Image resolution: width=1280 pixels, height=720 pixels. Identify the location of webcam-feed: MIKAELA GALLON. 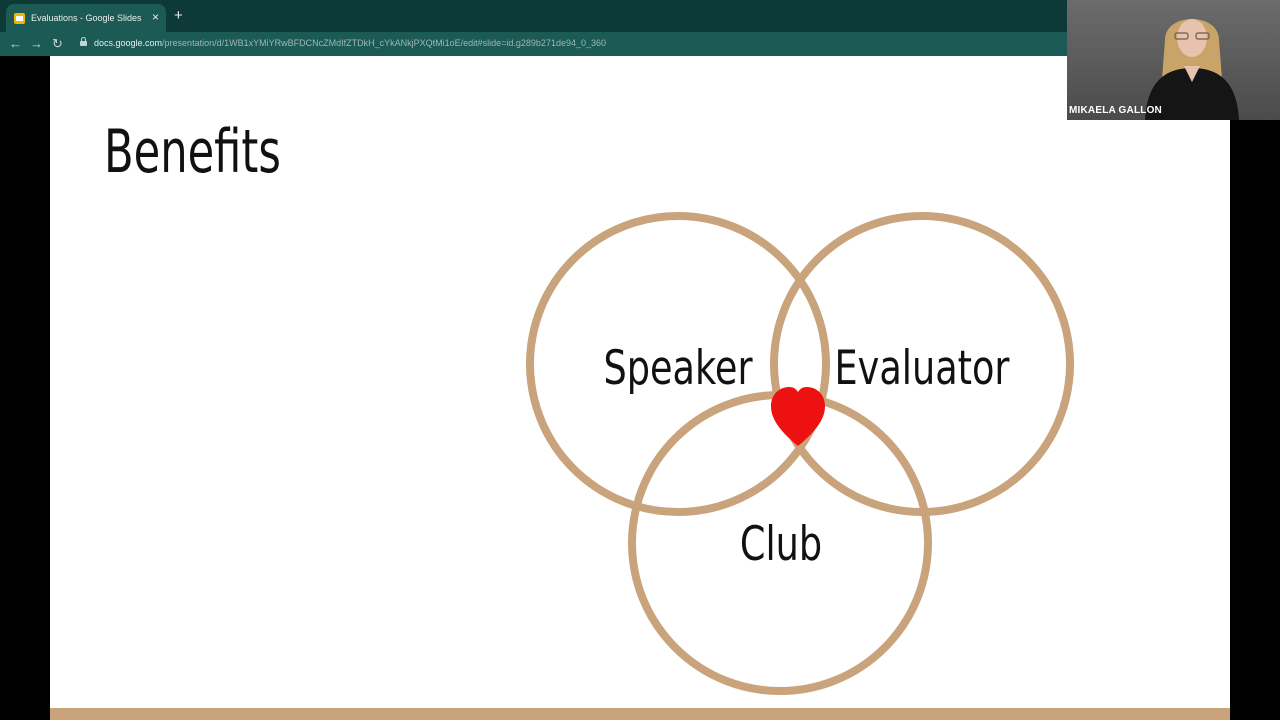
(1173, 60).